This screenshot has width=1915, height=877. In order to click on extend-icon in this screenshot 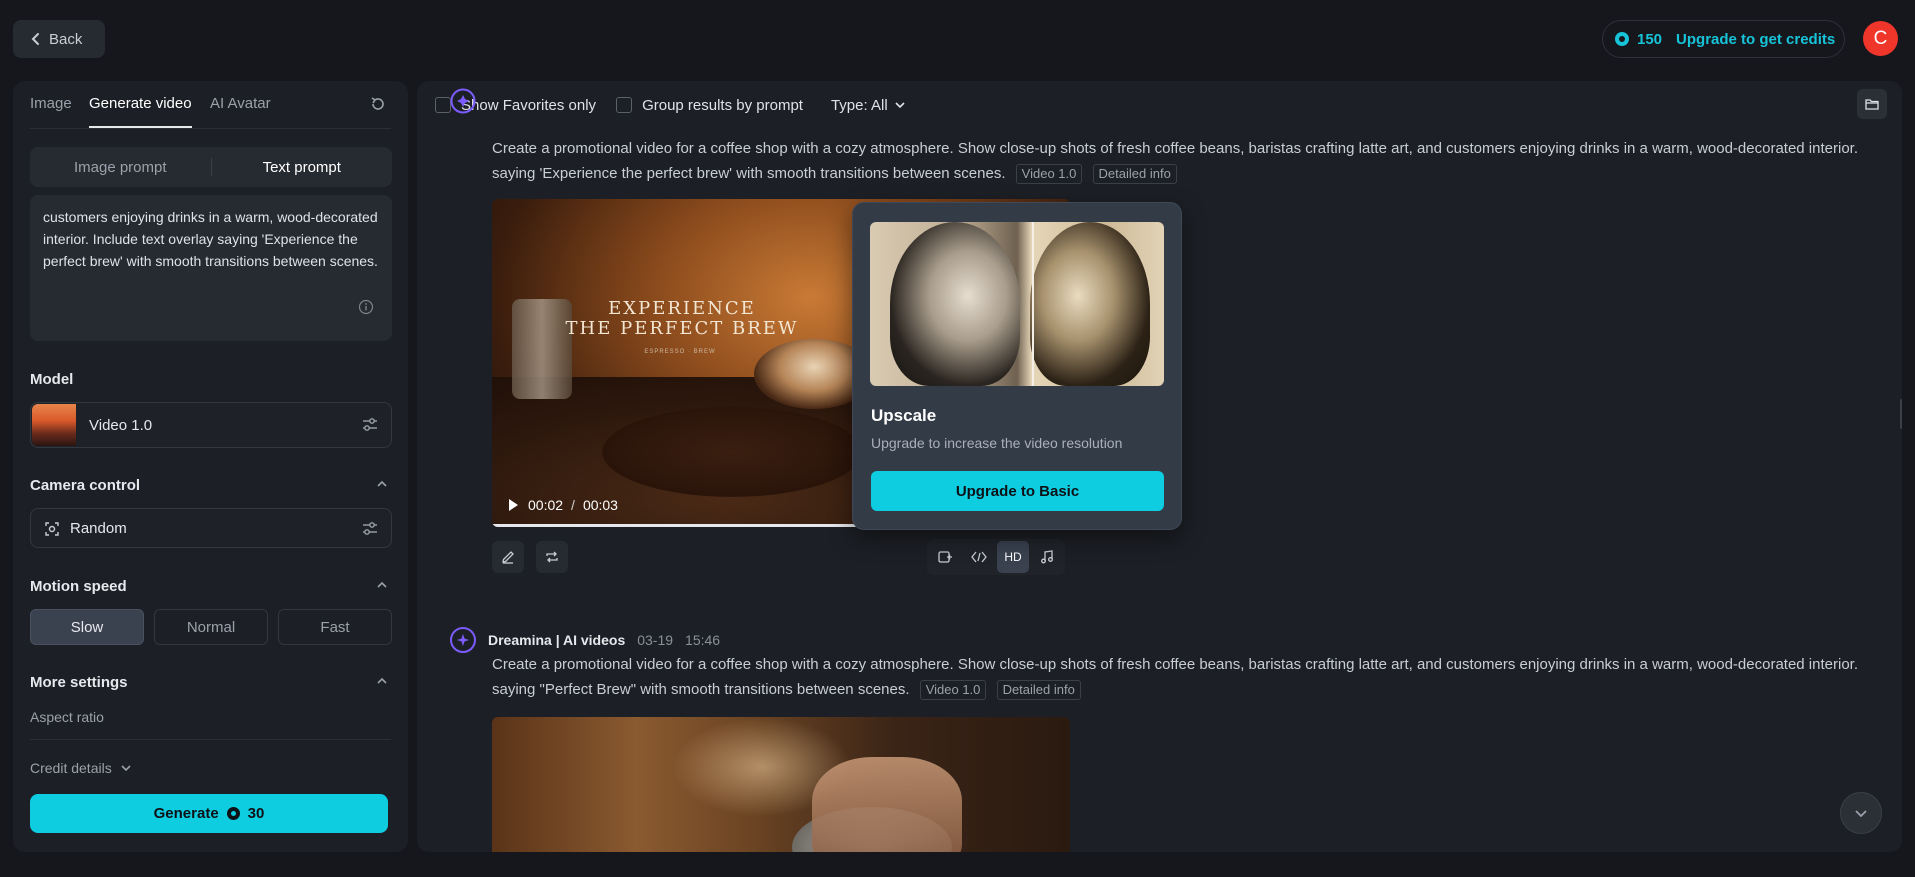, I will do `click(945, 557)`.